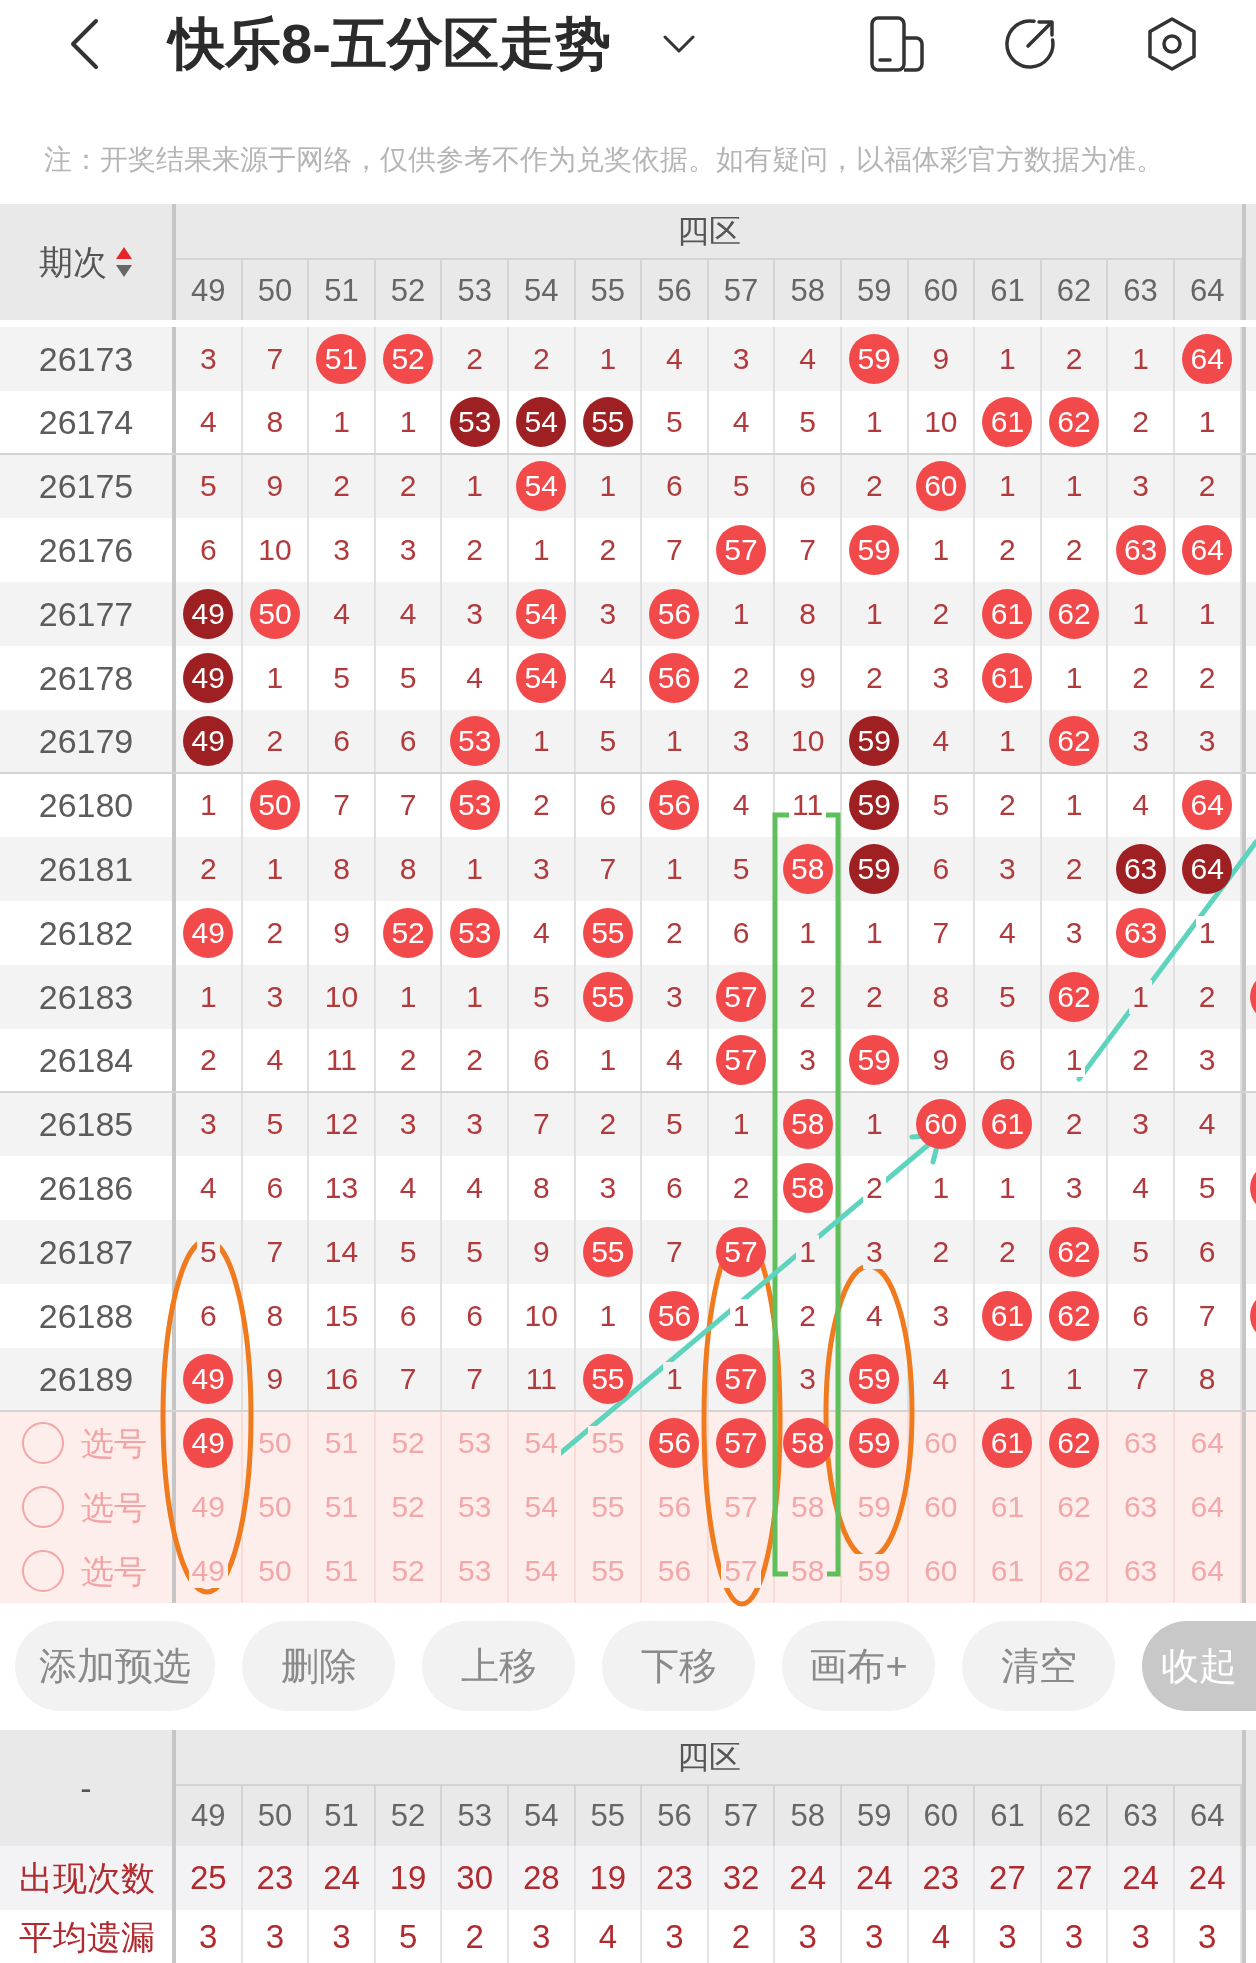 This screenshot has height=1963, width=1256. I want to click on add-preselection-button: 添加预选, so click(115, 1666).